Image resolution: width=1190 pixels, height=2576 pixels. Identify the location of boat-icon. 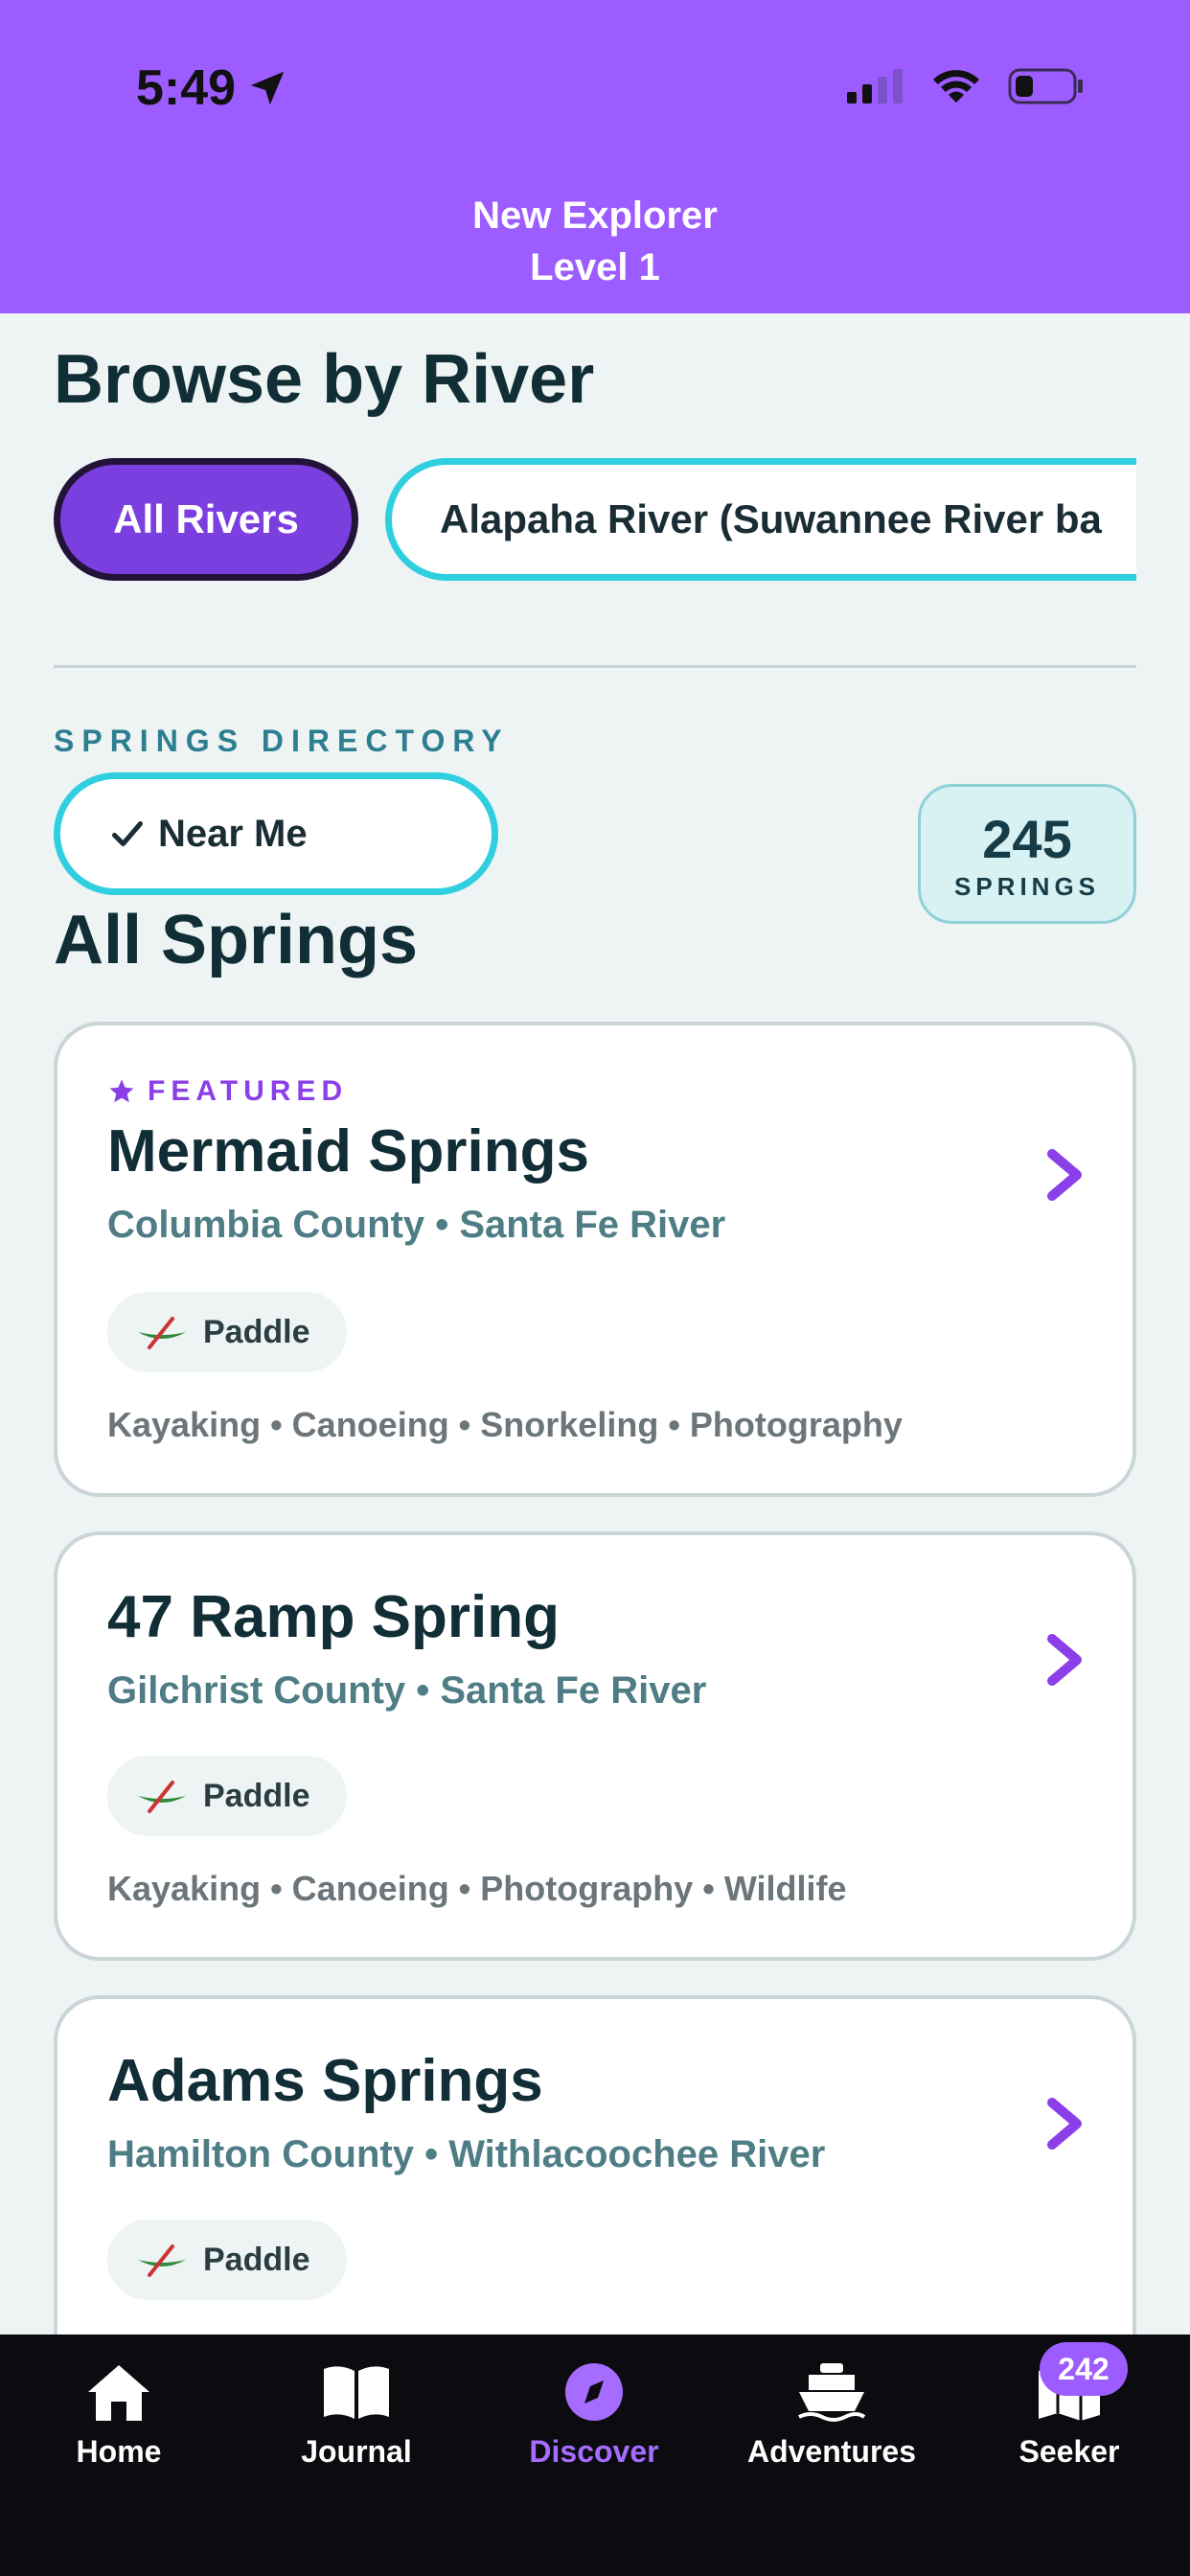
(832, 2392).